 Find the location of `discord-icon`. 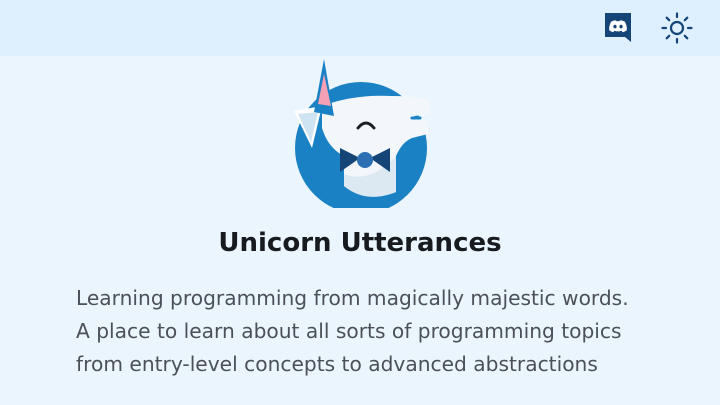

discord-icon is located at coordinates (618, 27).